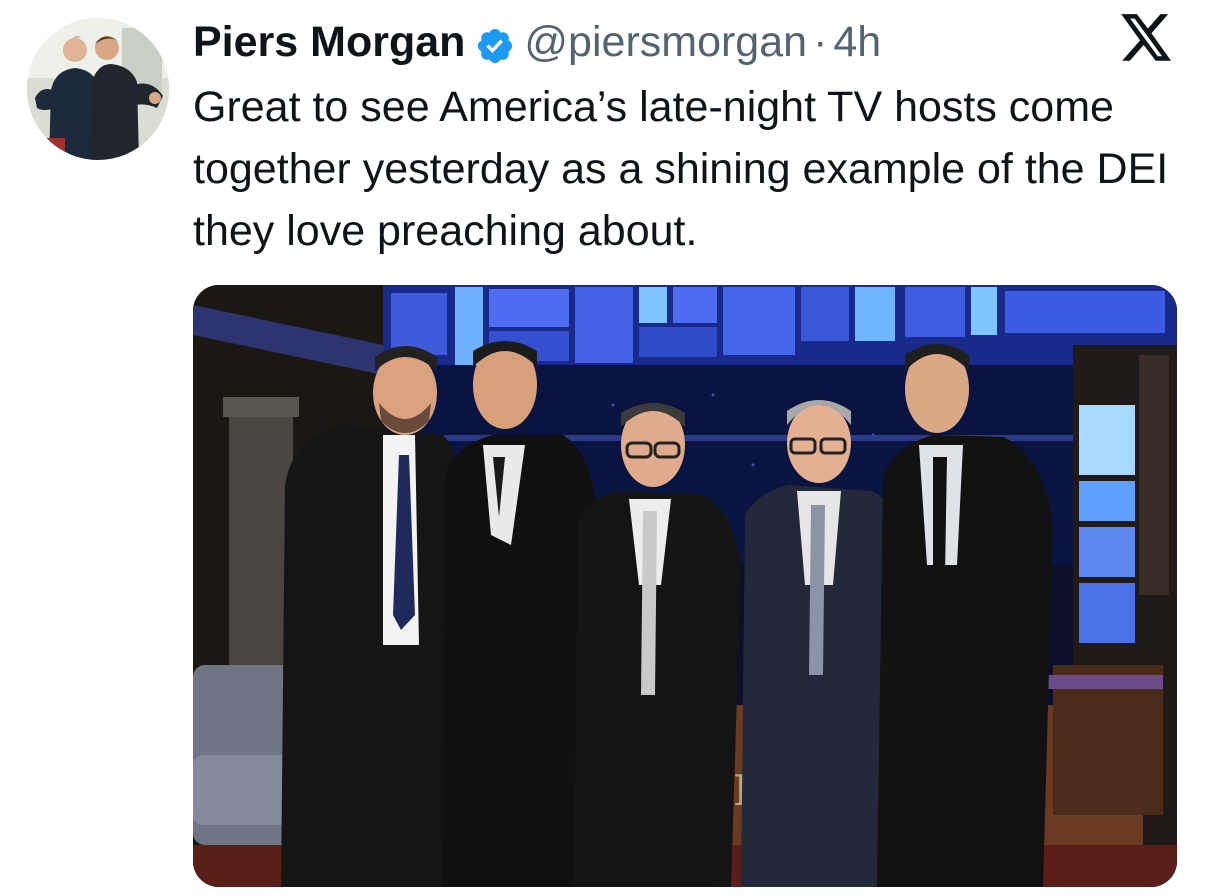 The image size is (1206, 896). Describe the element at coordinates (329, 42) in the screenshot. I see `display-name: Piers Morgan` at that location.